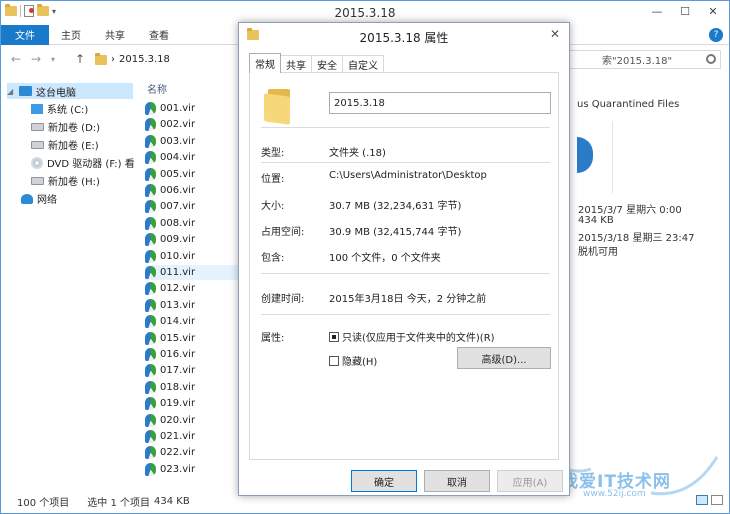 The image size is (730, 514). I want to click on file-row: 010.vir, so click(192, 256).